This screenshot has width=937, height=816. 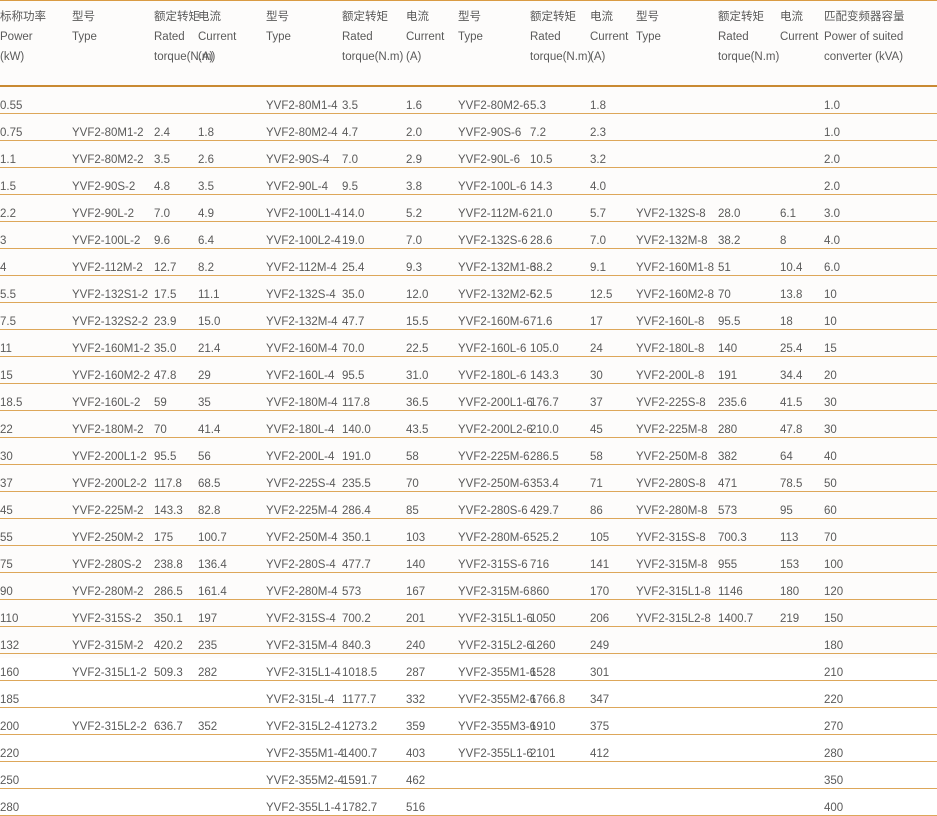 I want to click on cell-tq4: 14.0, so click(x=374, y=208).